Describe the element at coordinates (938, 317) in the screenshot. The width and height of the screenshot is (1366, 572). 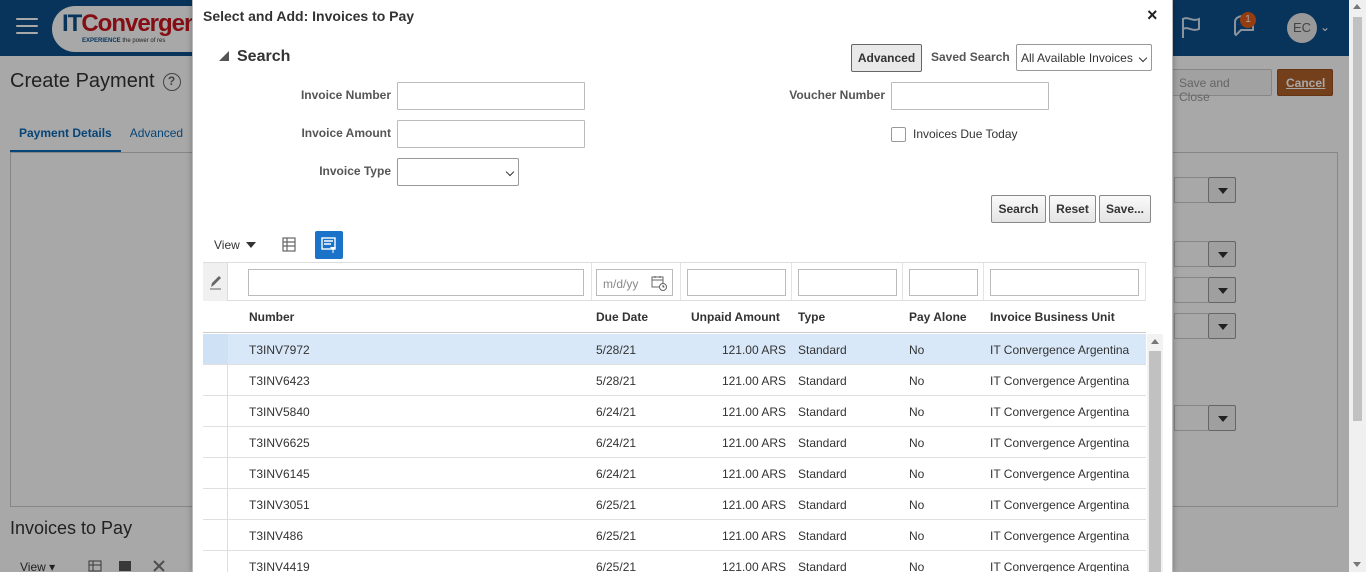
I see `column-header-pay-alone: Pay Alone` at that location.